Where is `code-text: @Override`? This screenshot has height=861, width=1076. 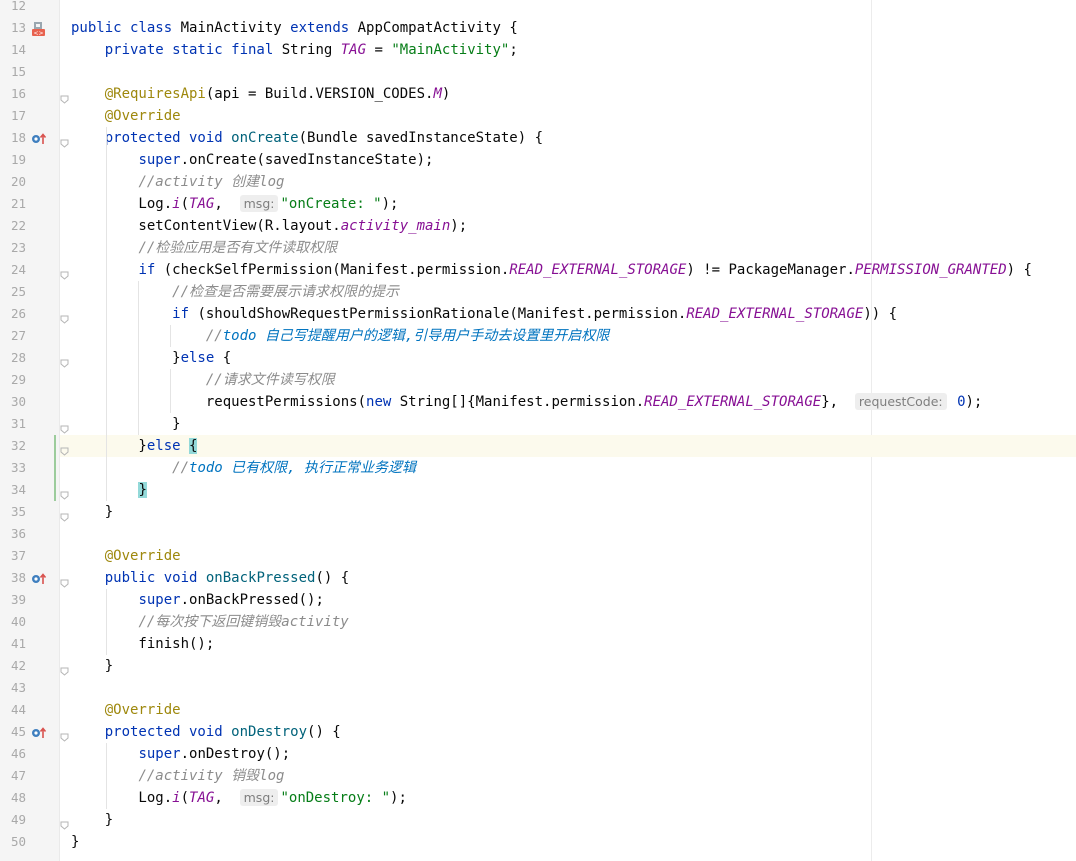 code-text: @Override is located at coordinates (126, 710).